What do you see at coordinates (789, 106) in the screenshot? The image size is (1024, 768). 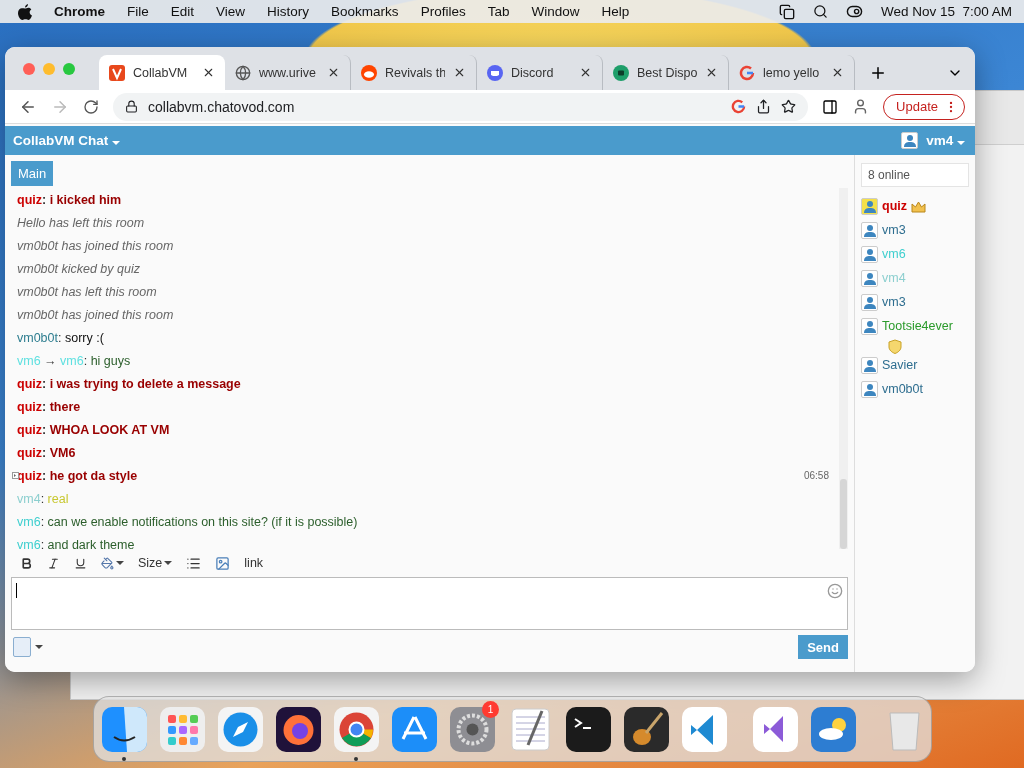 I see `bookmark-star-icon` at bounding box center [789, 106].